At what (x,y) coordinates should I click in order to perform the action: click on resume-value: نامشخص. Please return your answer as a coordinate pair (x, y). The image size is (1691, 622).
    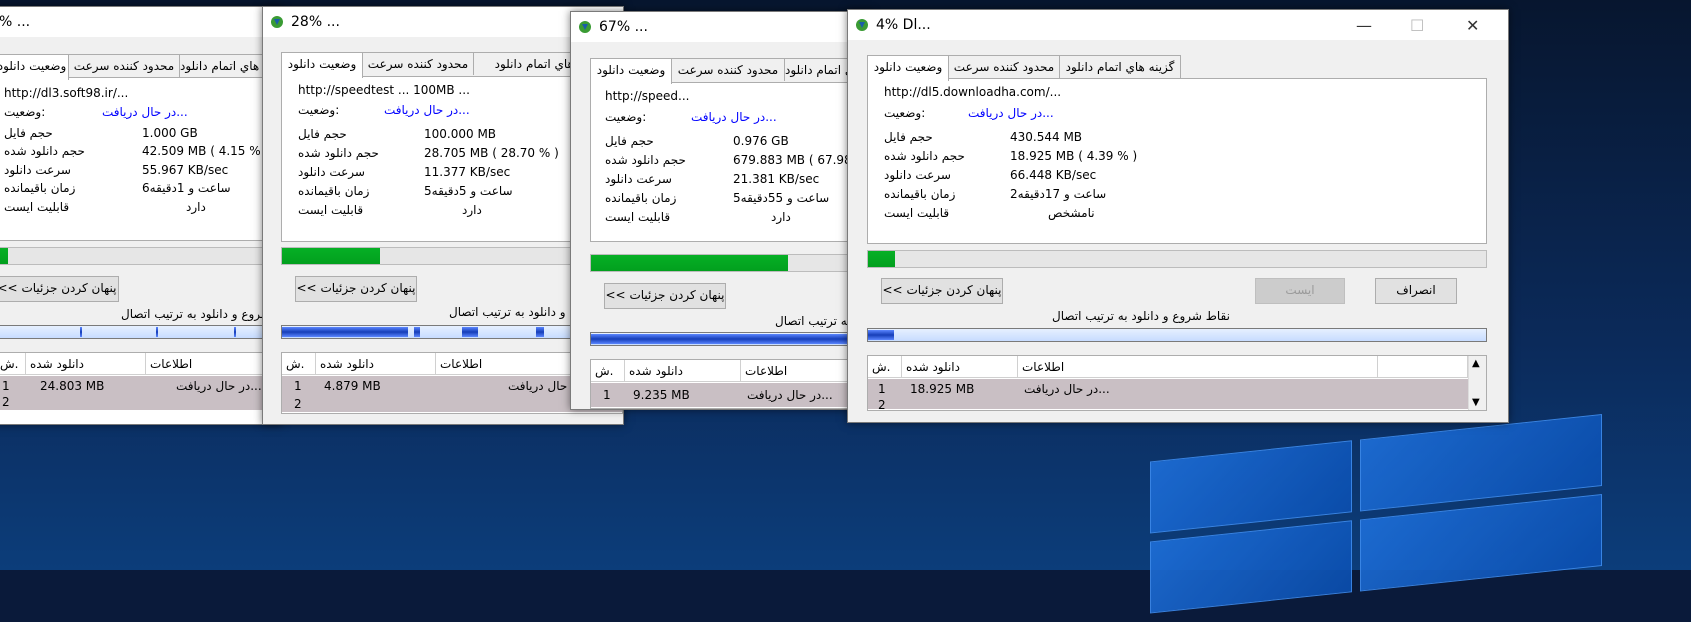
    Looking at the image, I should click on (1071, 213).